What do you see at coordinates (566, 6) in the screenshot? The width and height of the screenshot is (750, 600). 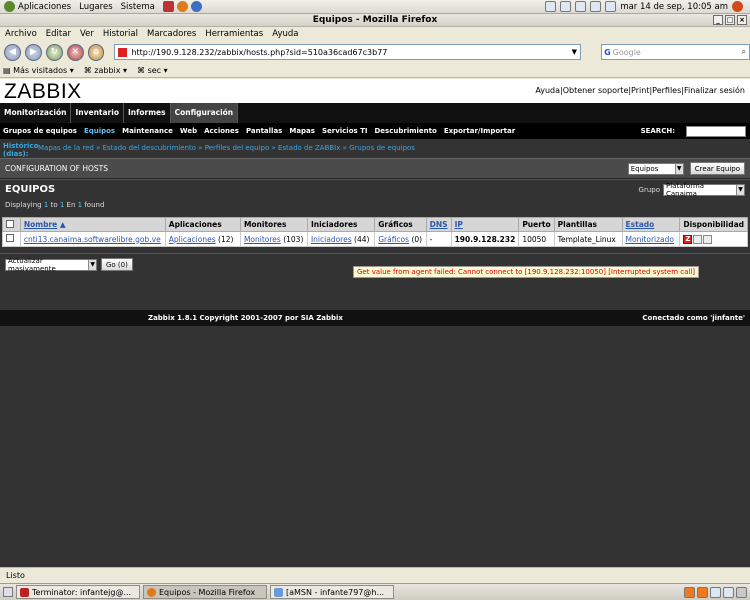 I see `user-icon` at bounding box center [566, 6].